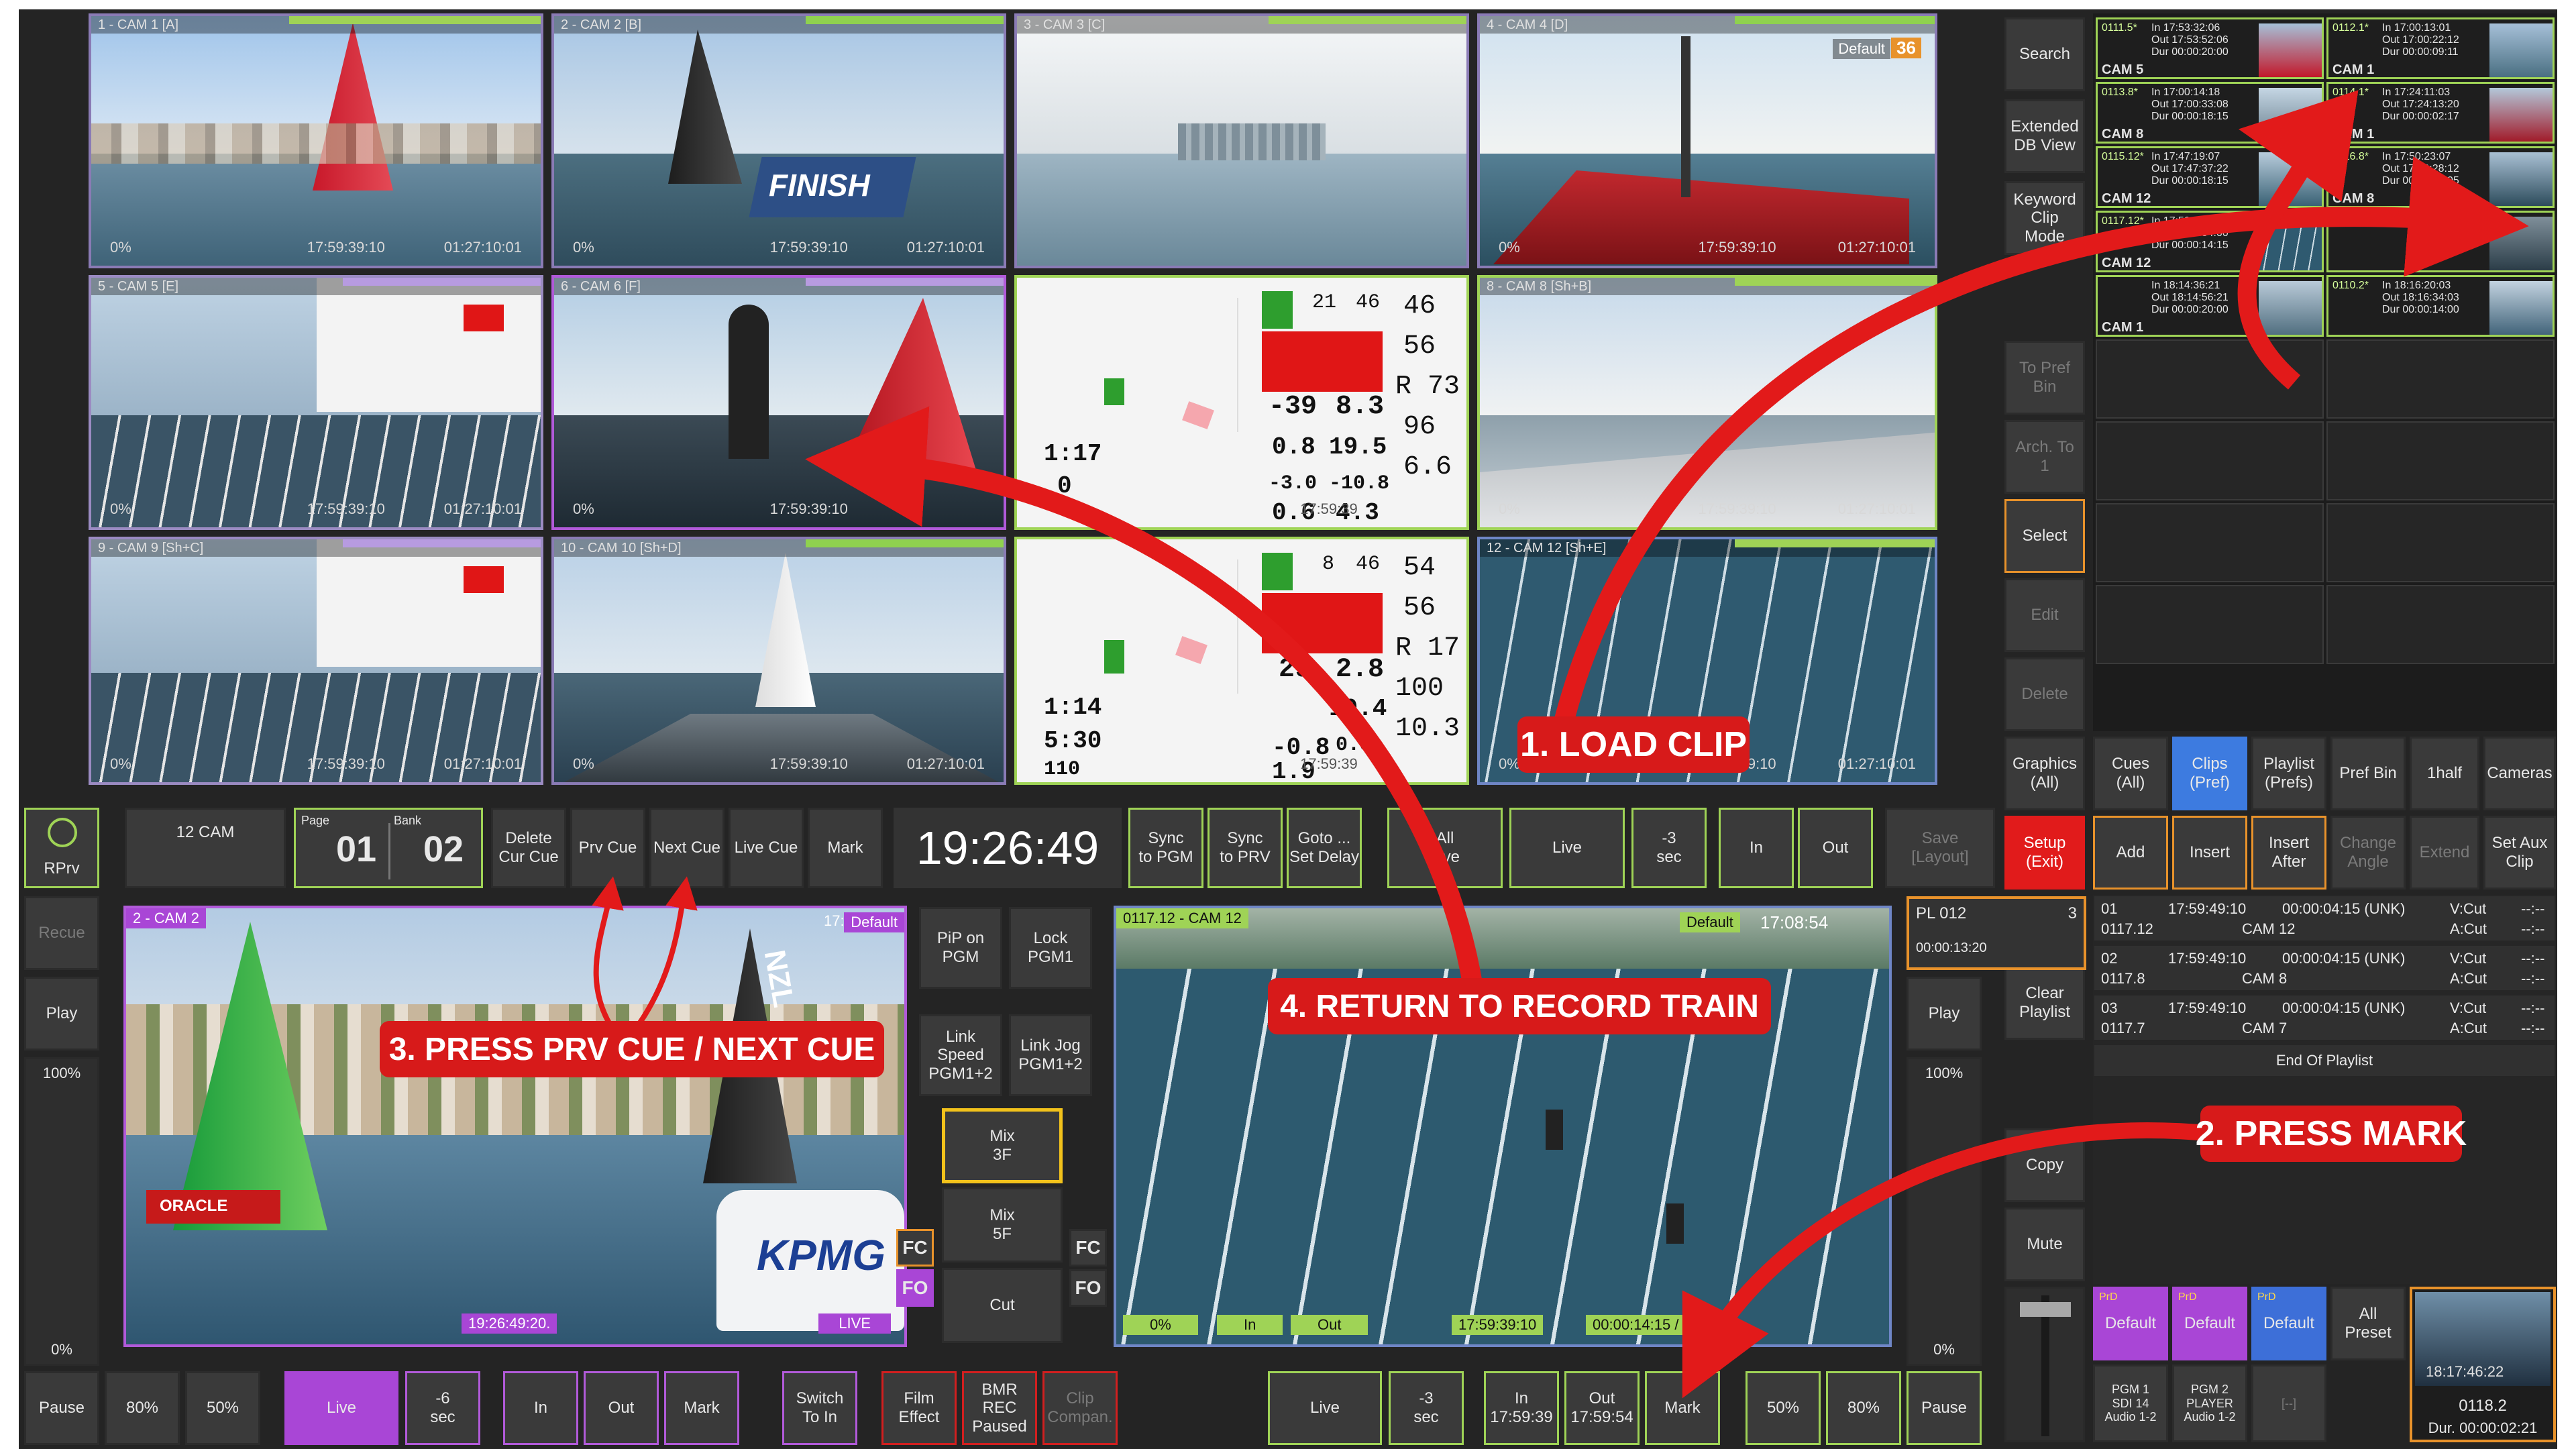 This screenshot has width=2576, height=1449. I want to click on edit-button: Edit, so click(2044, 615).